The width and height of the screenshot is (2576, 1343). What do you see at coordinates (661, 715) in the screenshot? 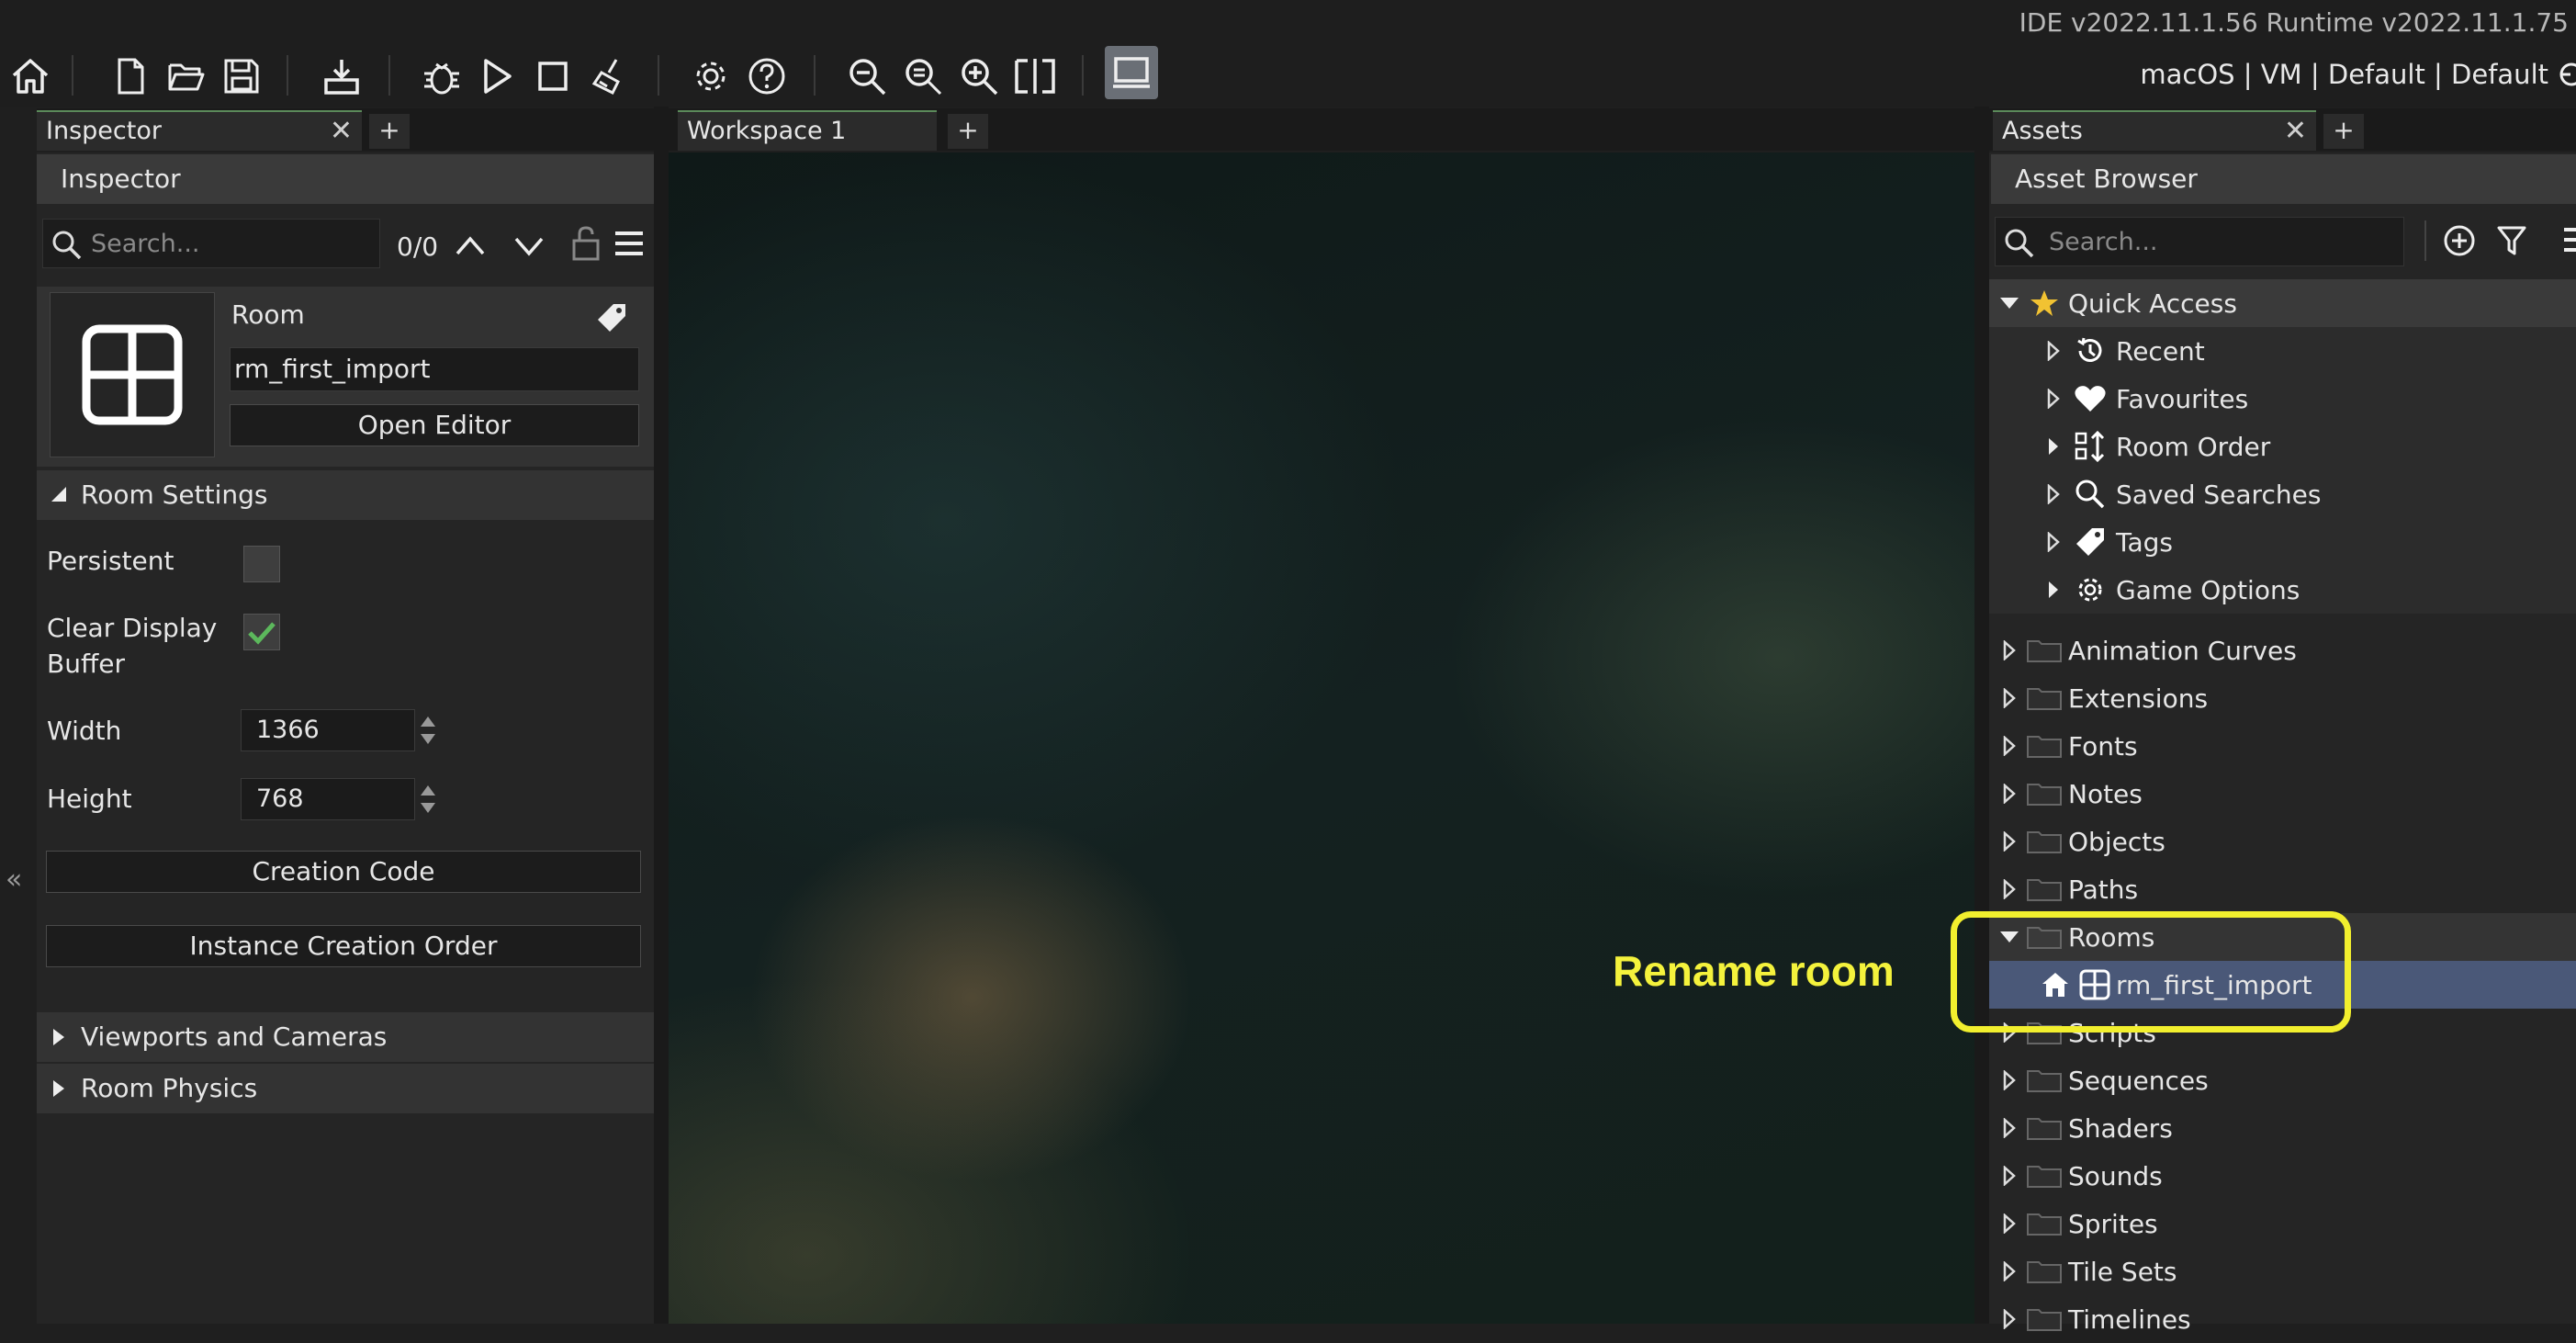
I see `left-splitter` at bounding box center [661, 715].